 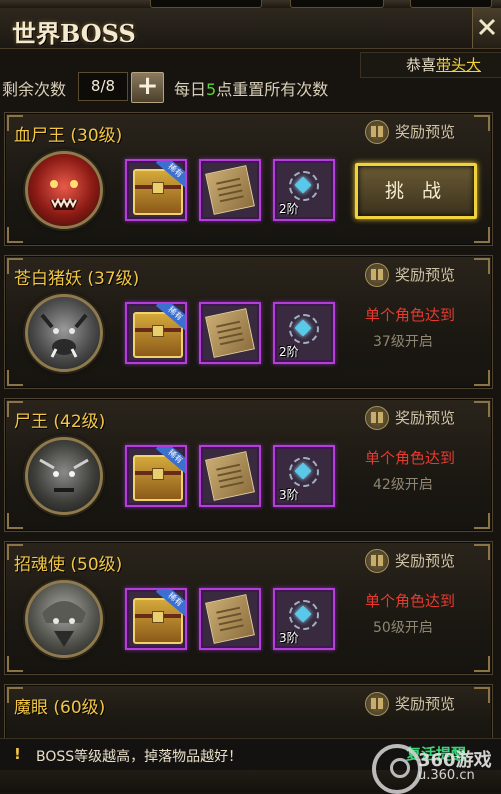 I want to click on boss-name: 血尸王 (30级), so click(x=68, y=136).